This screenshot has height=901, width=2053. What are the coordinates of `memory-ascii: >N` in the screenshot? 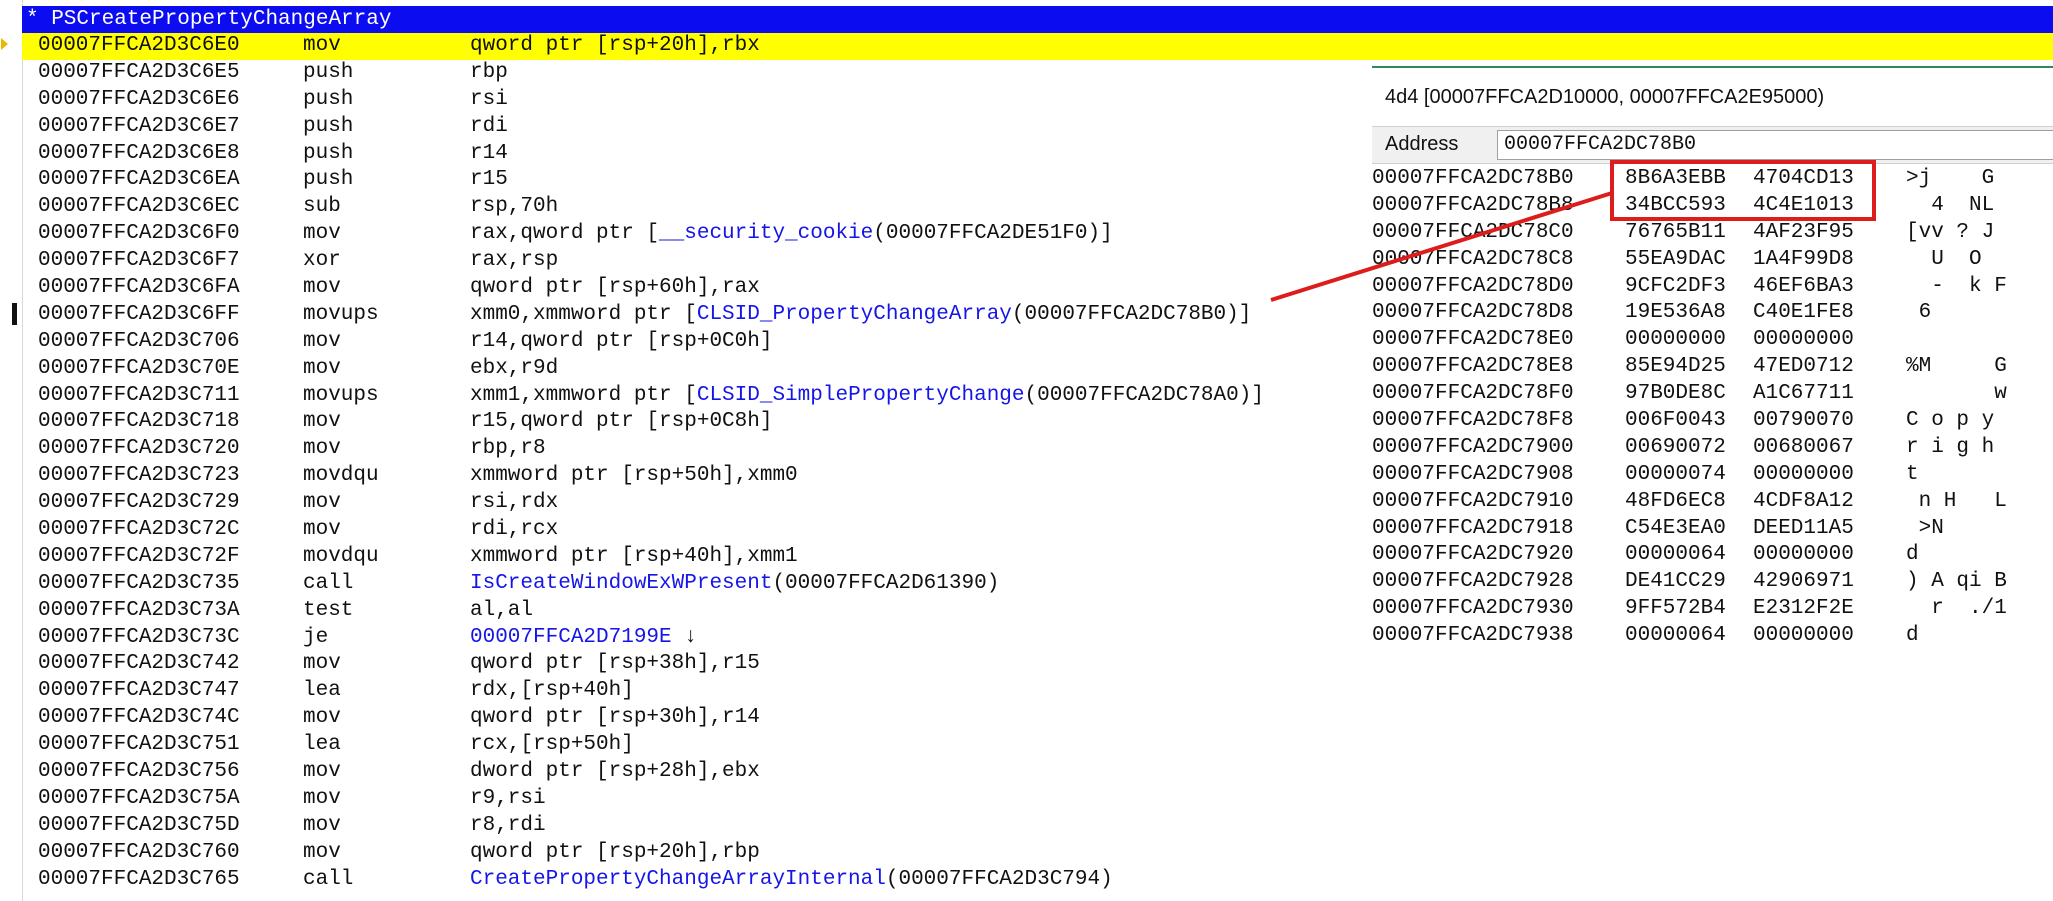 It's located at (1925, 528).